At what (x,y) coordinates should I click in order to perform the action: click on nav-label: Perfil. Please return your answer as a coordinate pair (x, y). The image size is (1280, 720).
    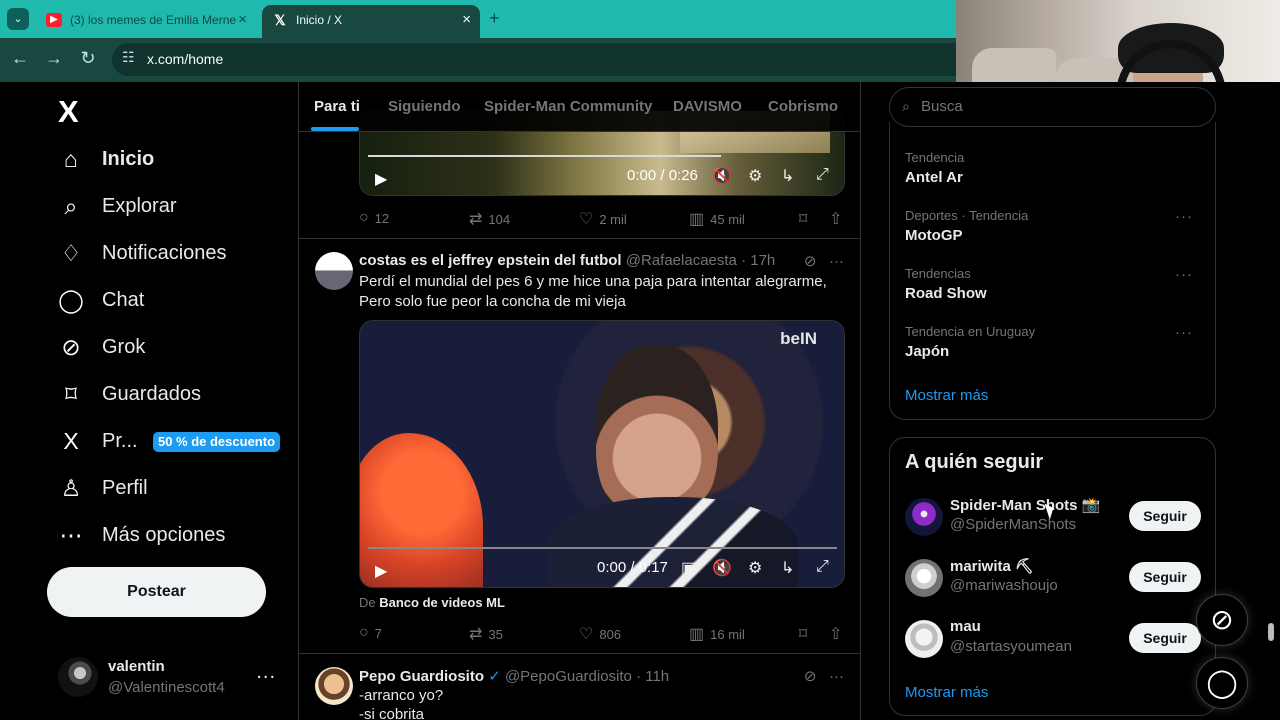
    Looking at the image, I should click on (125, 487).